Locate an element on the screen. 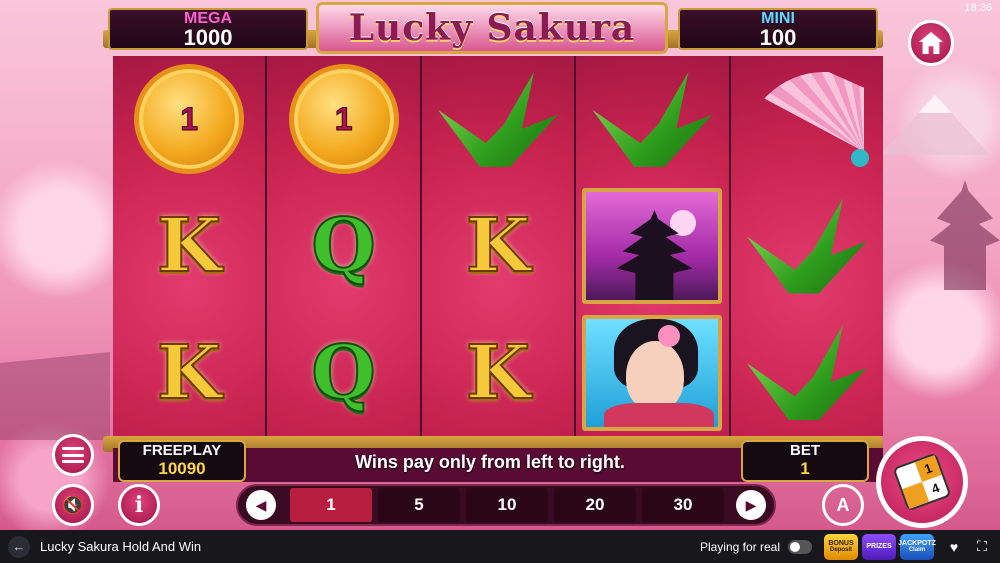  freeplay-value: 10090 is located at coordinates (182, 468).